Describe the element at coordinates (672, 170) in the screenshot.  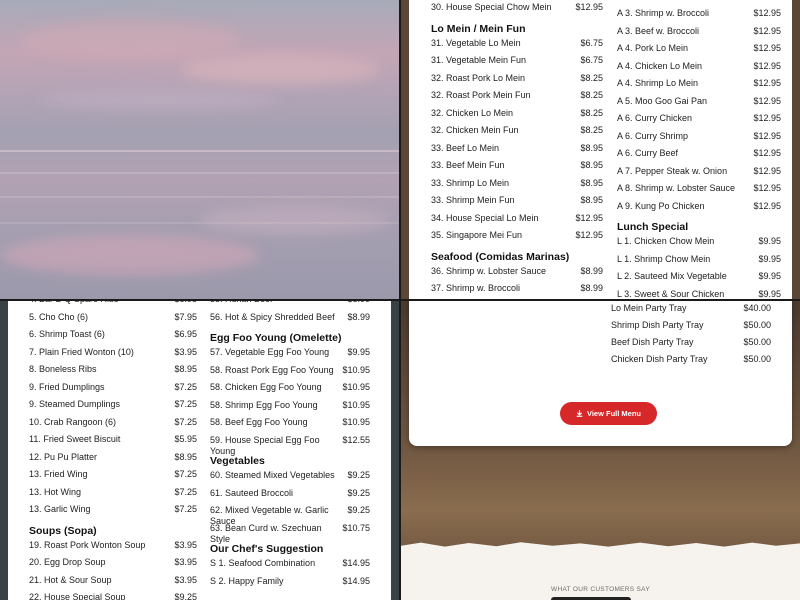
I see `menu-item-name: A 7. Pepper Steak w. Onion` at that location.